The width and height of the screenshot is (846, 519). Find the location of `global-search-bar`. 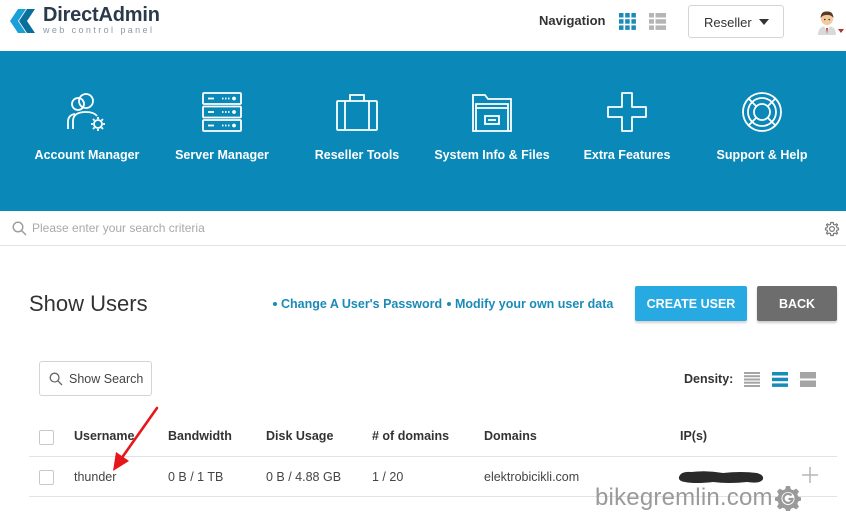

global-search-bar is located at coordinates (423, 228).